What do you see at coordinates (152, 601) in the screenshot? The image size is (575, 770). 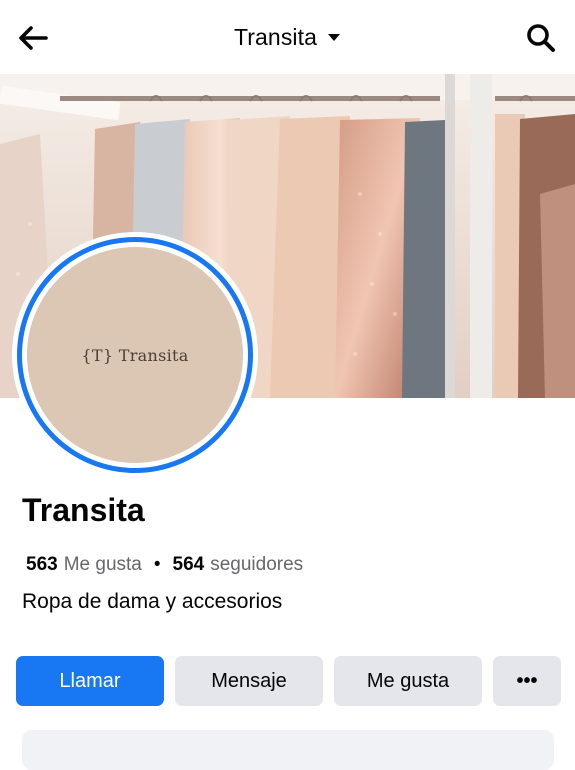 I see `page-category: Ropa de dama y accesorios` at bounding box center [152, 601].